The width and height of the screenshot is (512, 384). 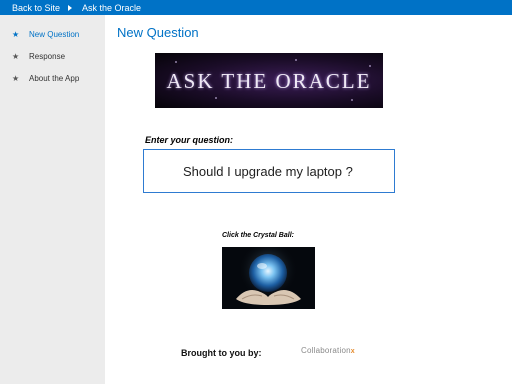 I want to click on sidebar-item-label: About the App, so click(x=54, y=78).